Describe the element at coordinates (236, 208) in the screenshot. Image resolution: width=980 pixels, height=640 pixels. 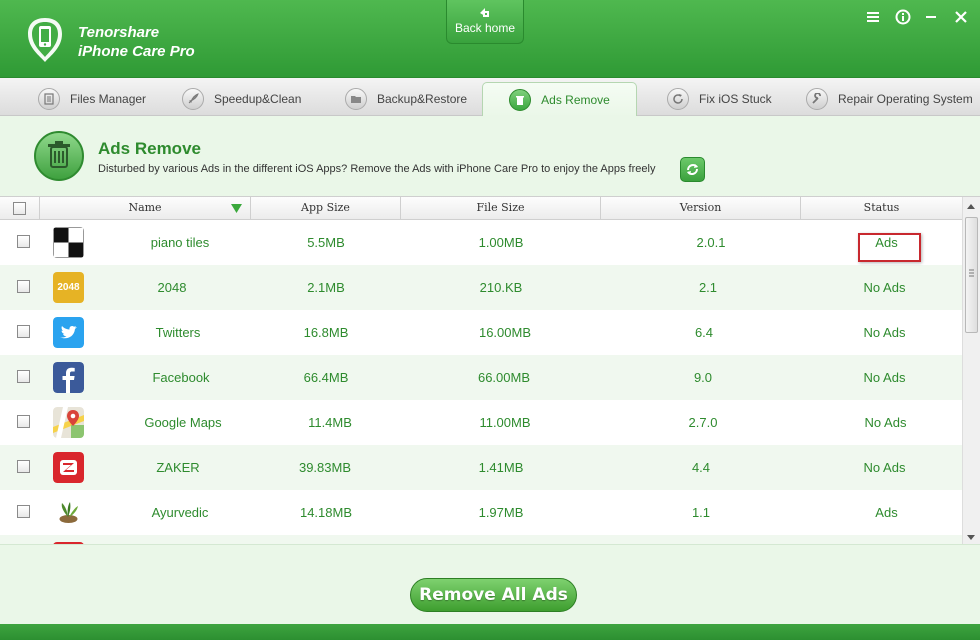
I see `sort-down-icon` at that location.